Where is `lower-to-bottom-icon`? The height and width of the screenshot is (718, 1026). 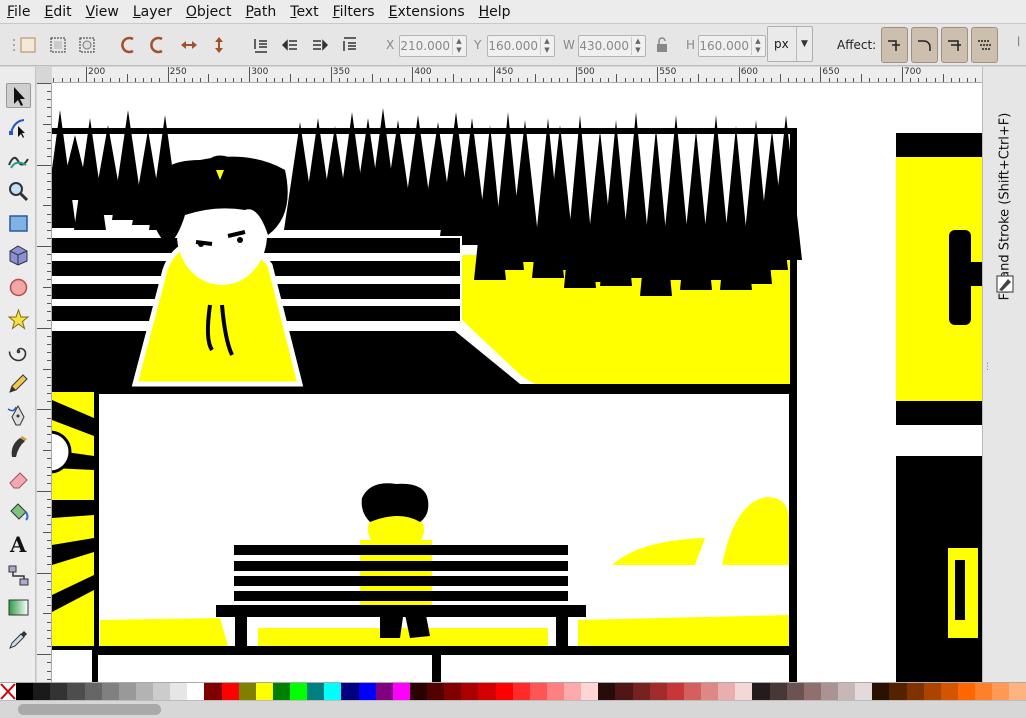
lower-to-bottom-icon is located at coordinates (261, 45).